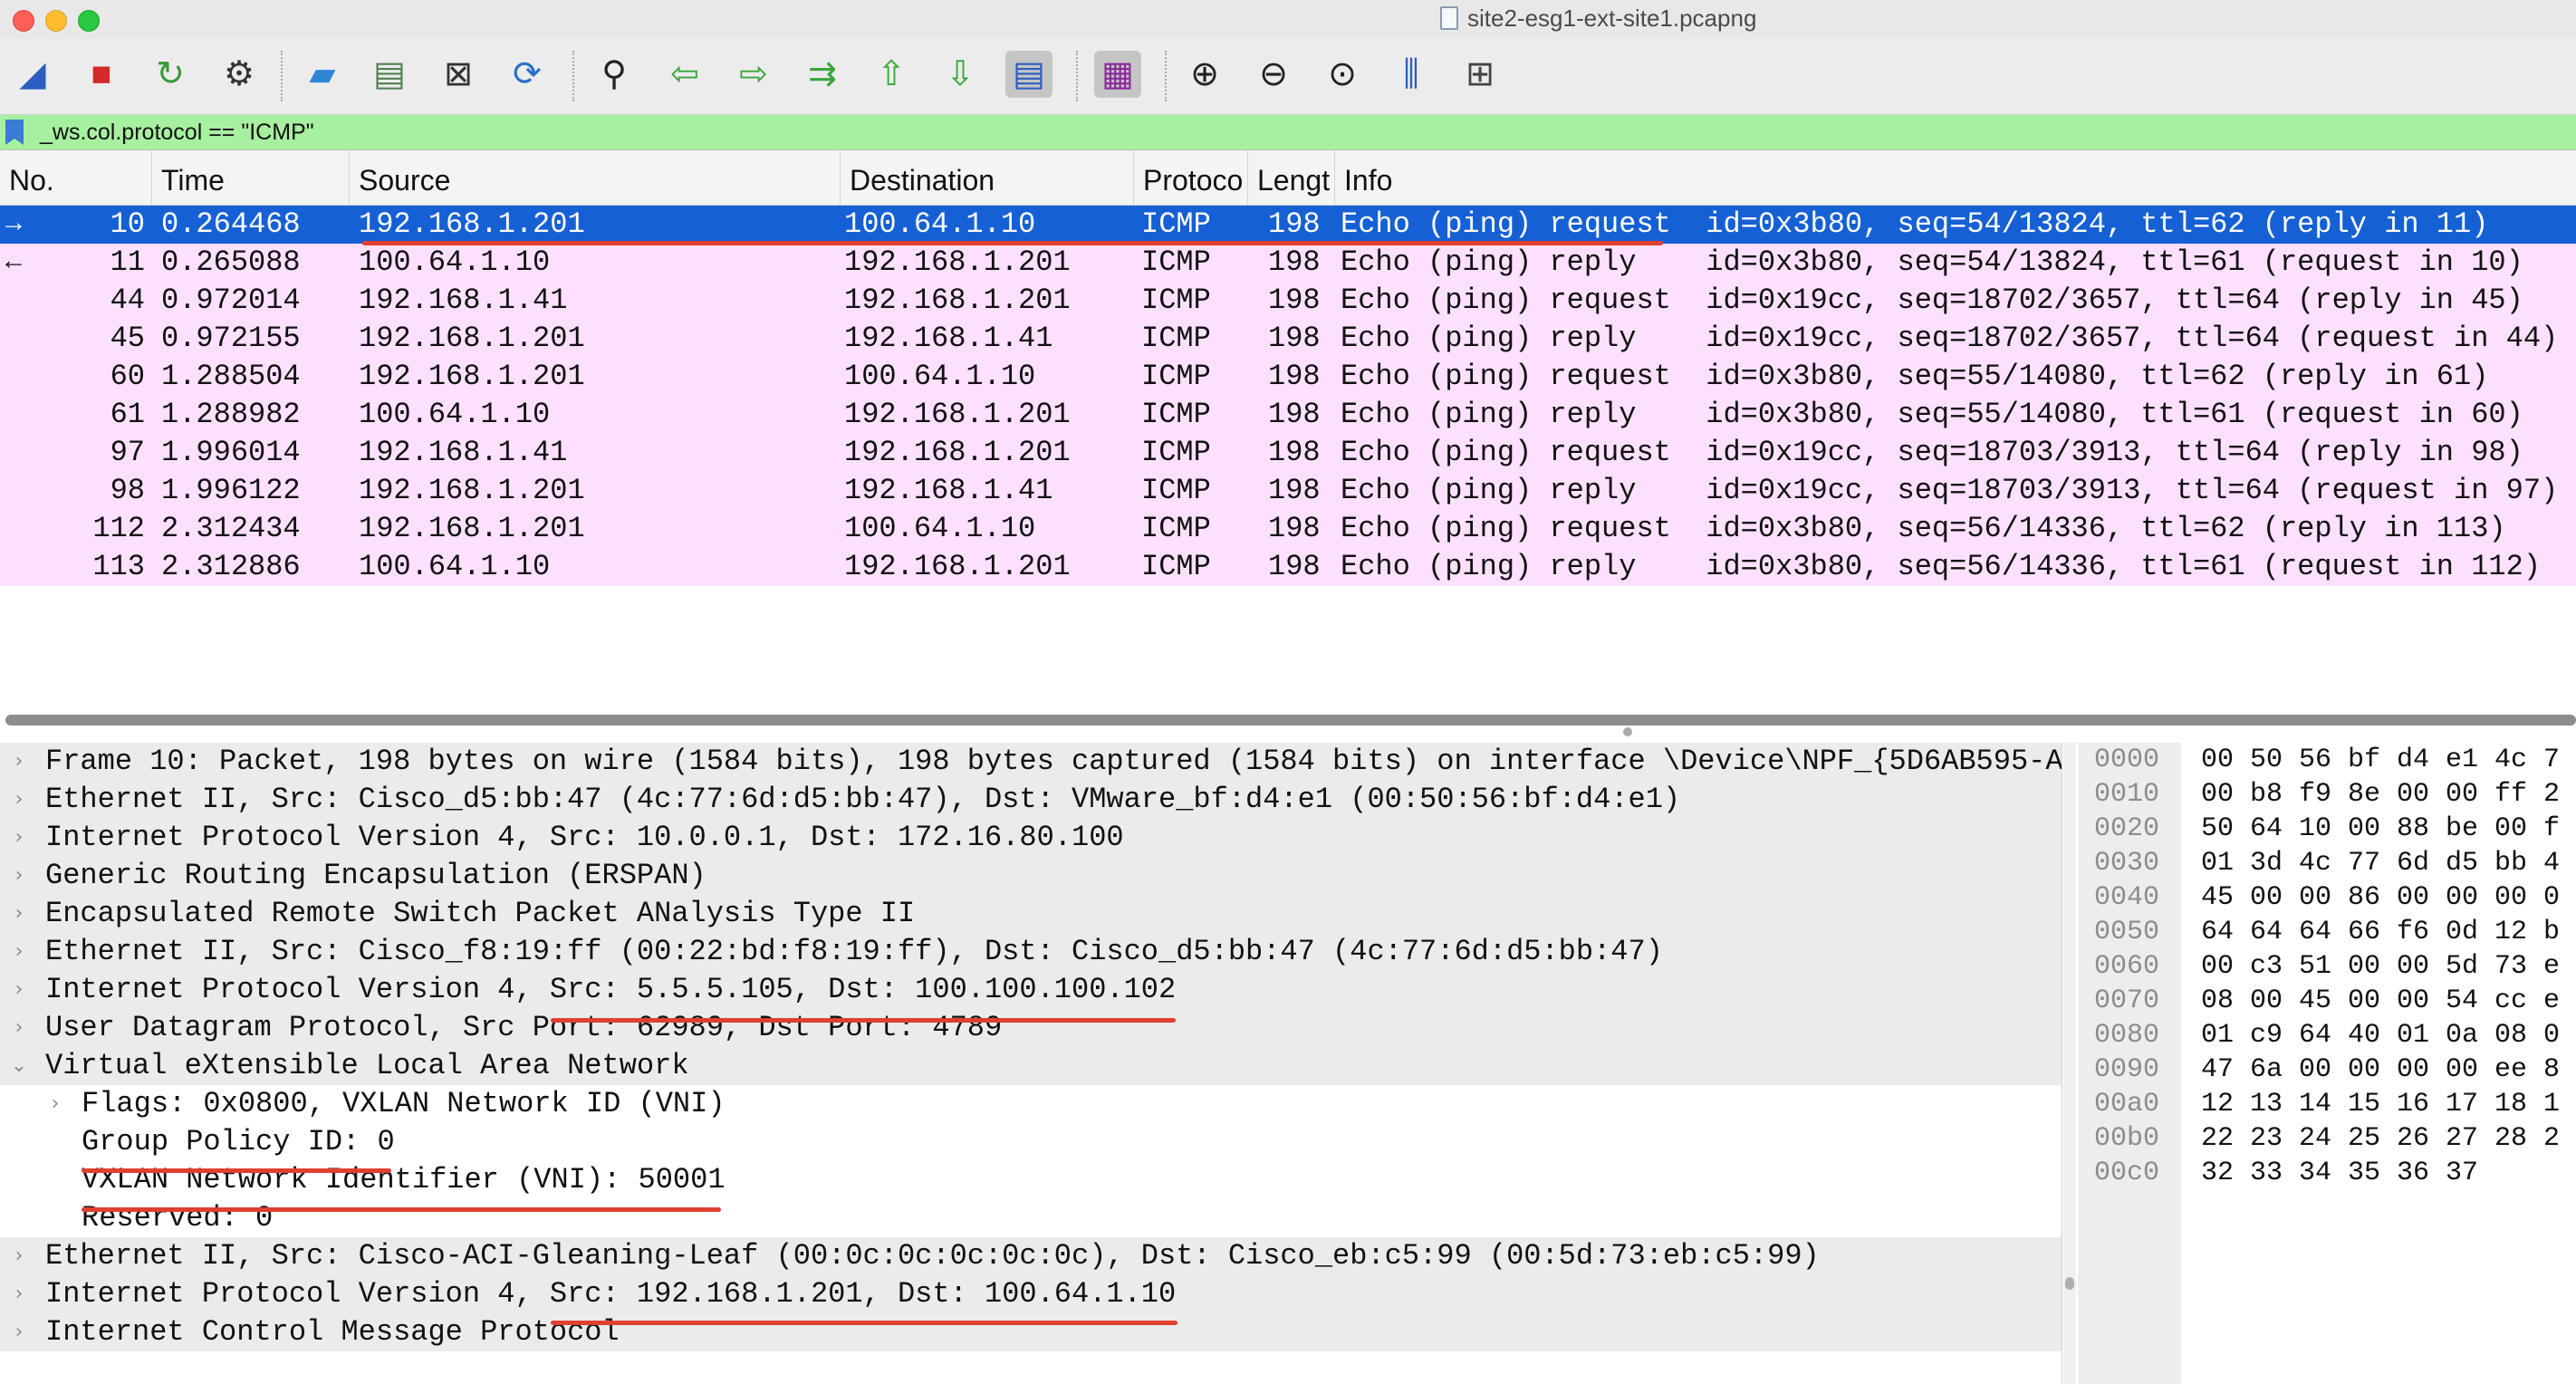 Image resolution: width=2576 pixels, height=1384 pixels. What do you see at coordinates (1290, 721) in the screenshot?
I see `packet-list-hscrollbar` at bounding box center [1290, 721].